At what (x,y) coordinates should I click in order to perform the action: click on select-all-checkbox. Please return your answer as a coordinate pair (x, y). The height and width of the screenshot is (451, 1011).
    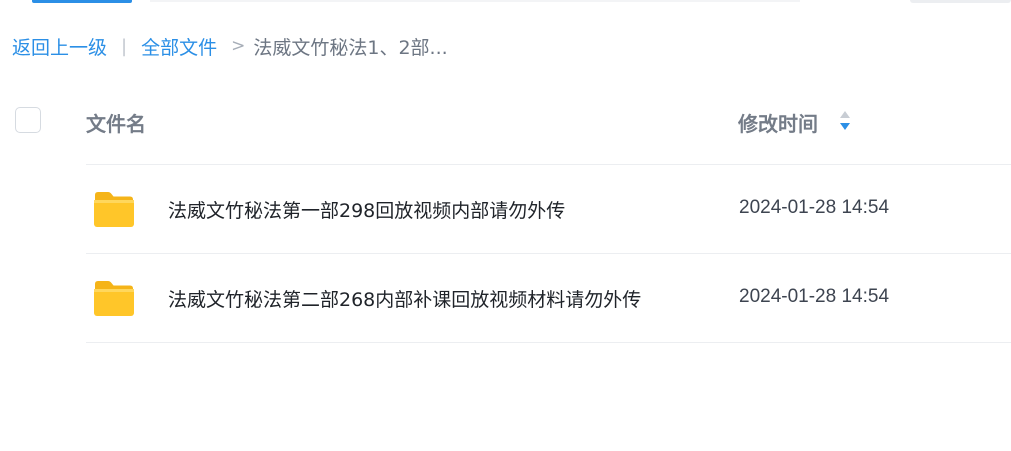
    Looking at the image, I should click on (28, 120).